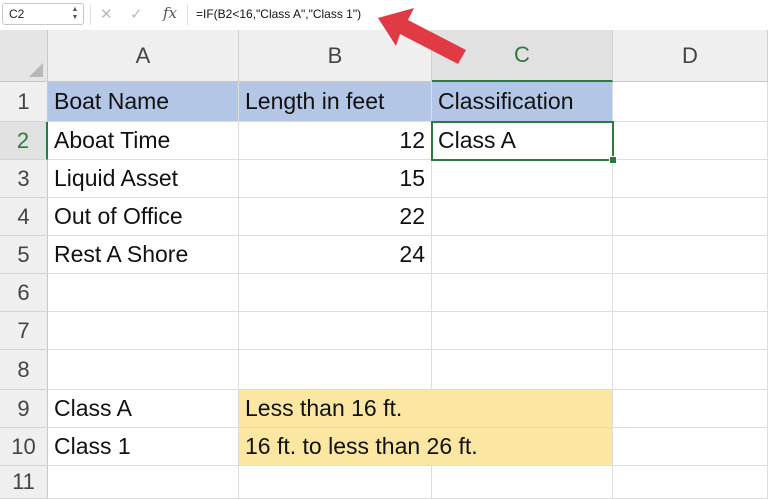 The width and height of the screenshot is (768, 499). Describe the element at coordinates (143, 370) in the screenshot. I see `cell-a8` at that location.